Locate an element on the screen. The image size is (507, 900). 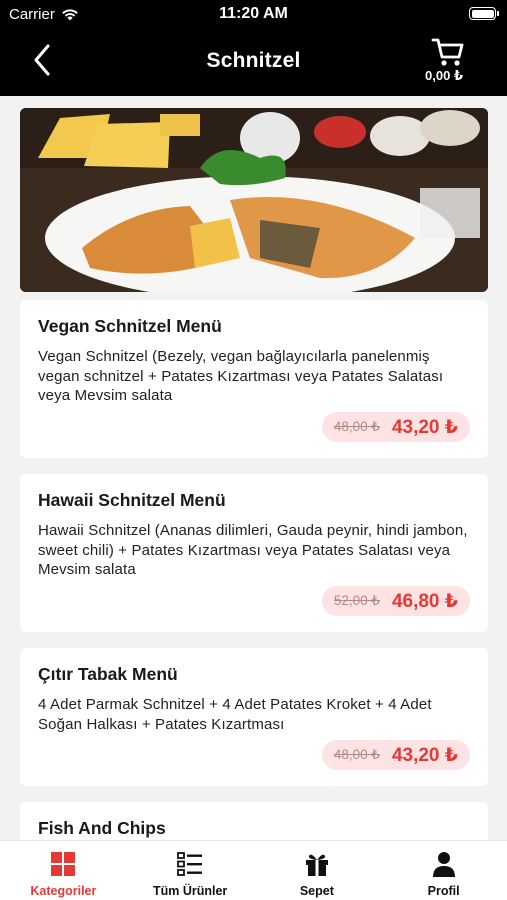
categories-grid-icon is located at coordinates (63, 864).